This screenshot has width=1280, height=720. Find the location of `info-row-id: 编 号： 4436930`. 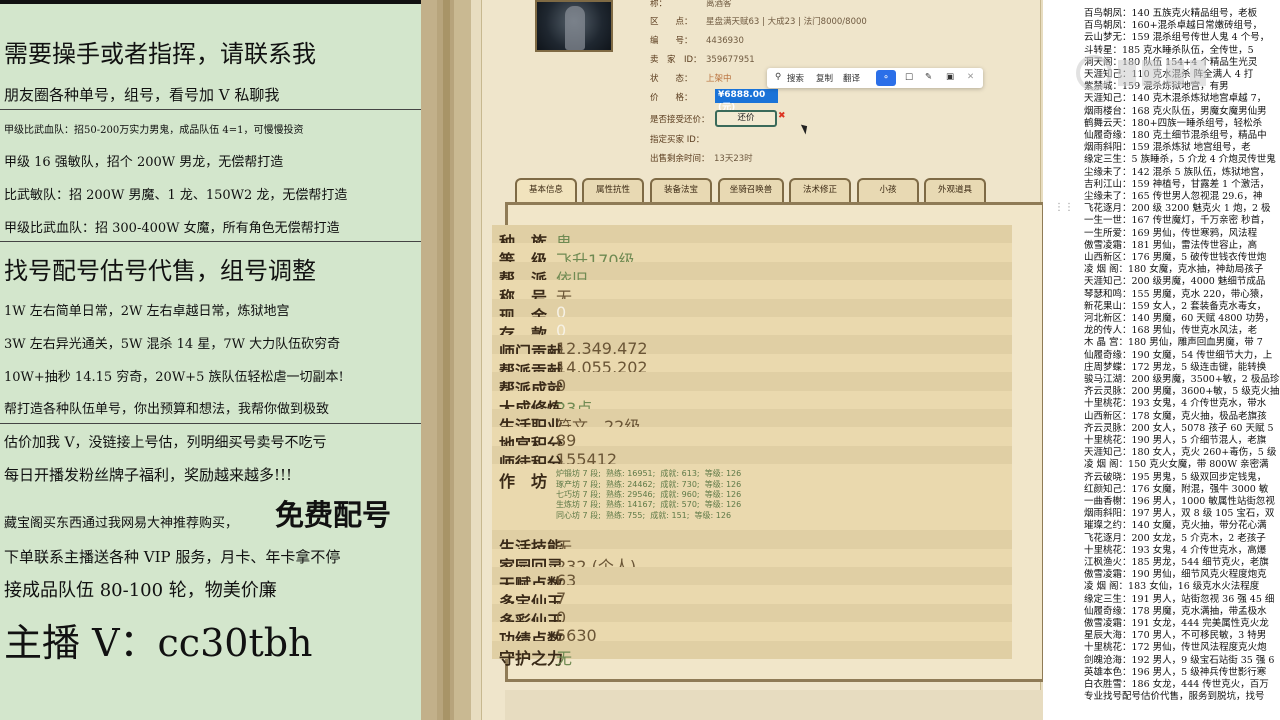

info-row-id: 编 号： 4436930 is located at coordinates (697, 40).